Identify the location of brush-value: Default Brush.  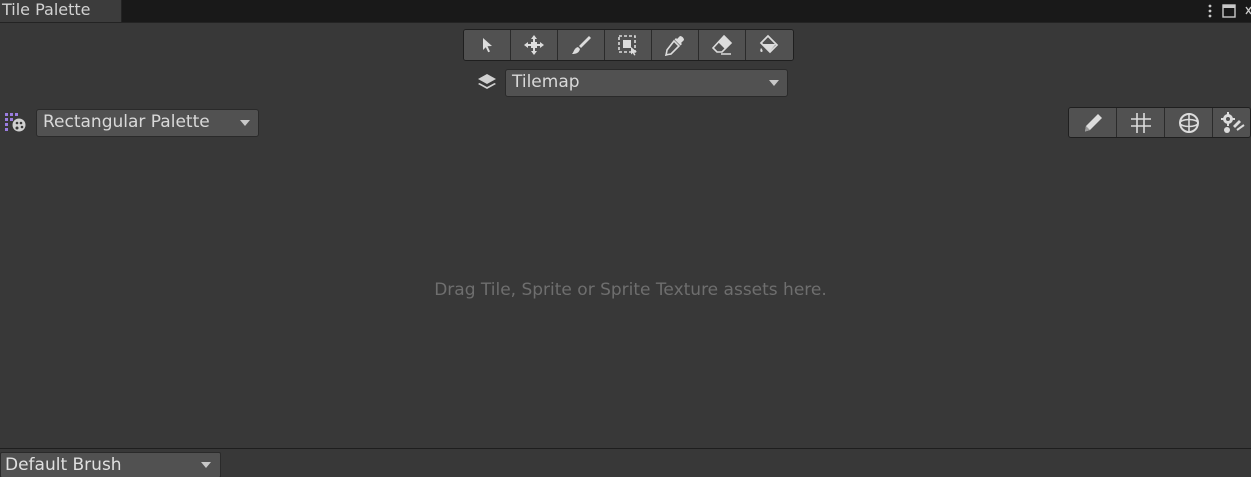
(63, 465).